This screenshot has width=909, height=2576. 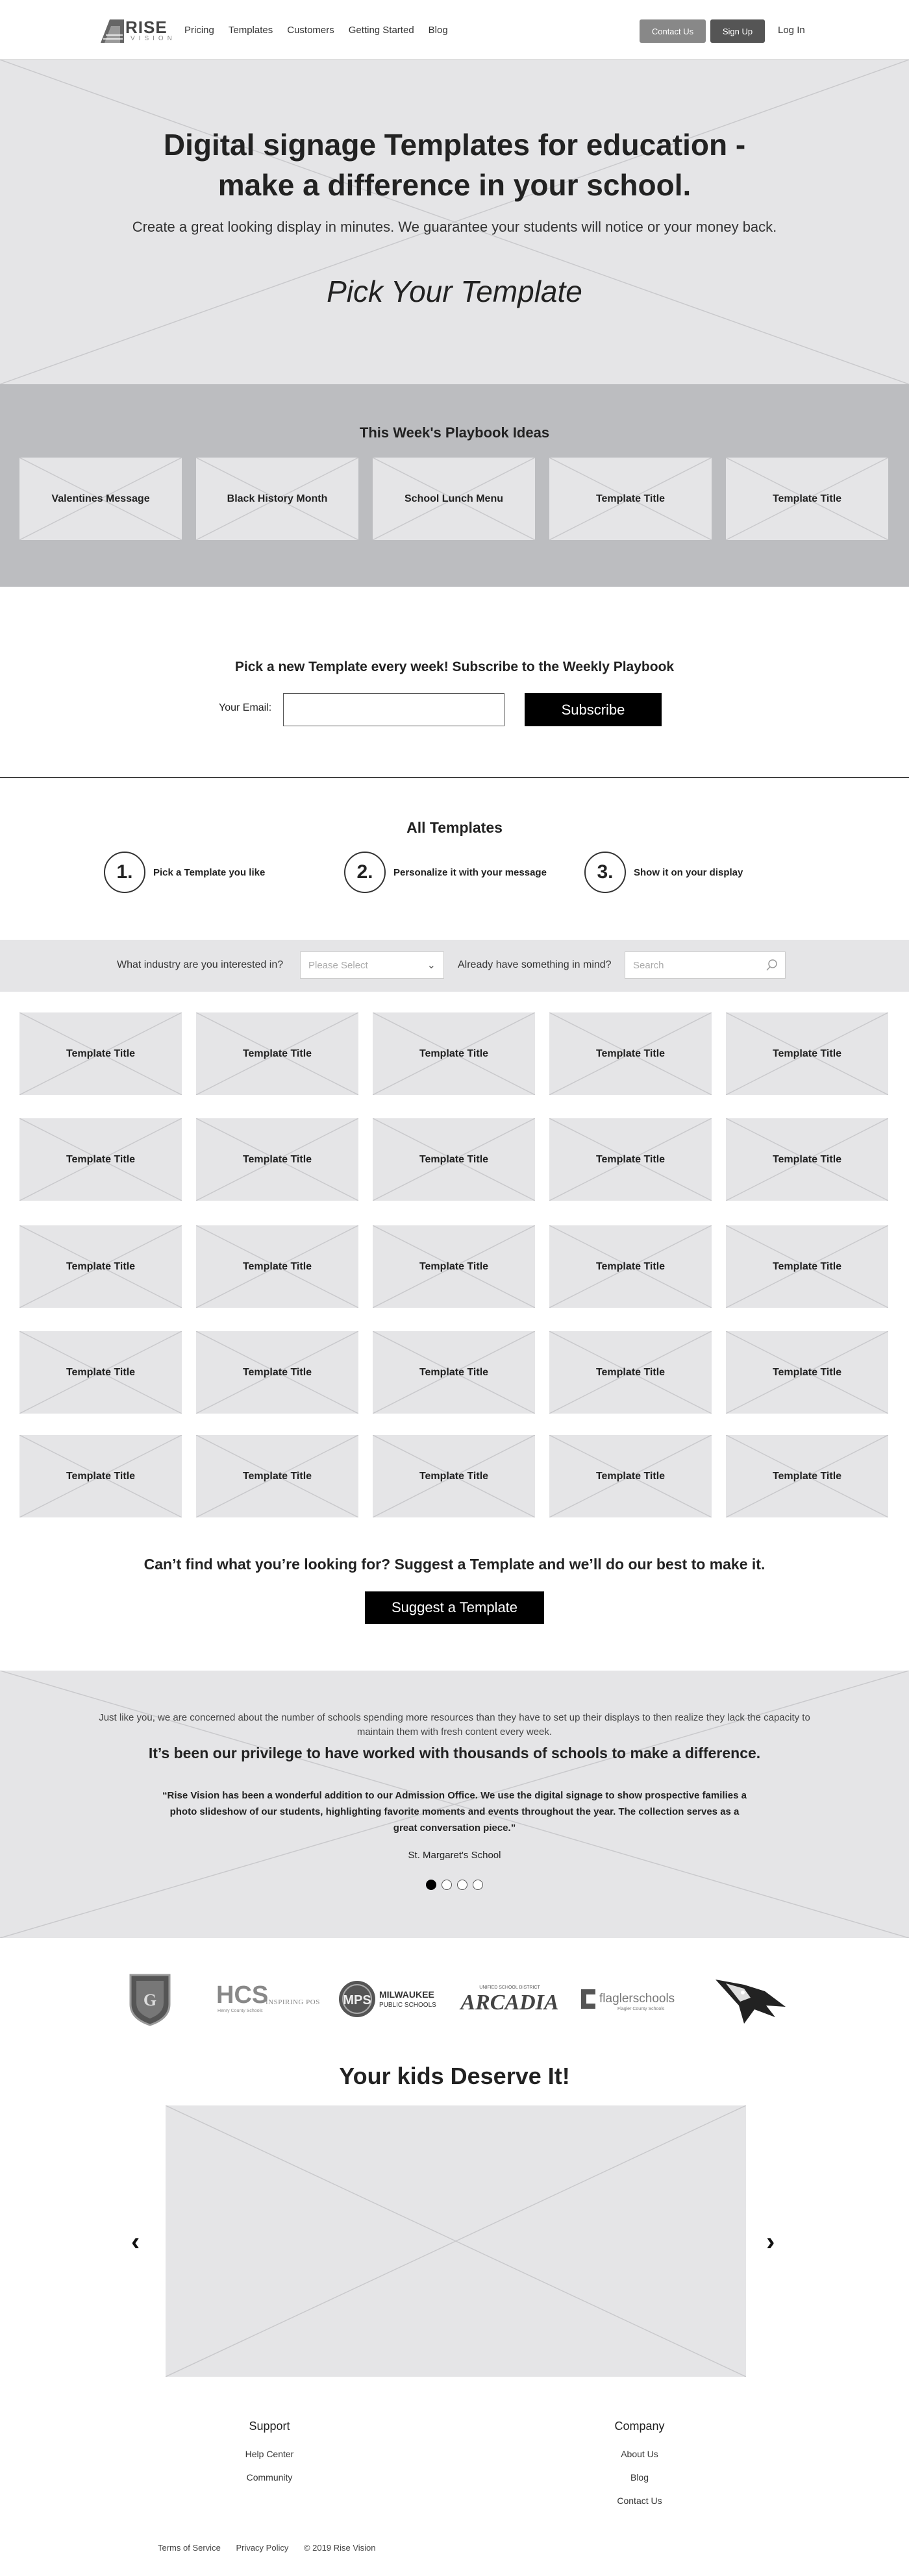 I want to click on nav-getting-started: Getting Started, so click(x=381, y=30).